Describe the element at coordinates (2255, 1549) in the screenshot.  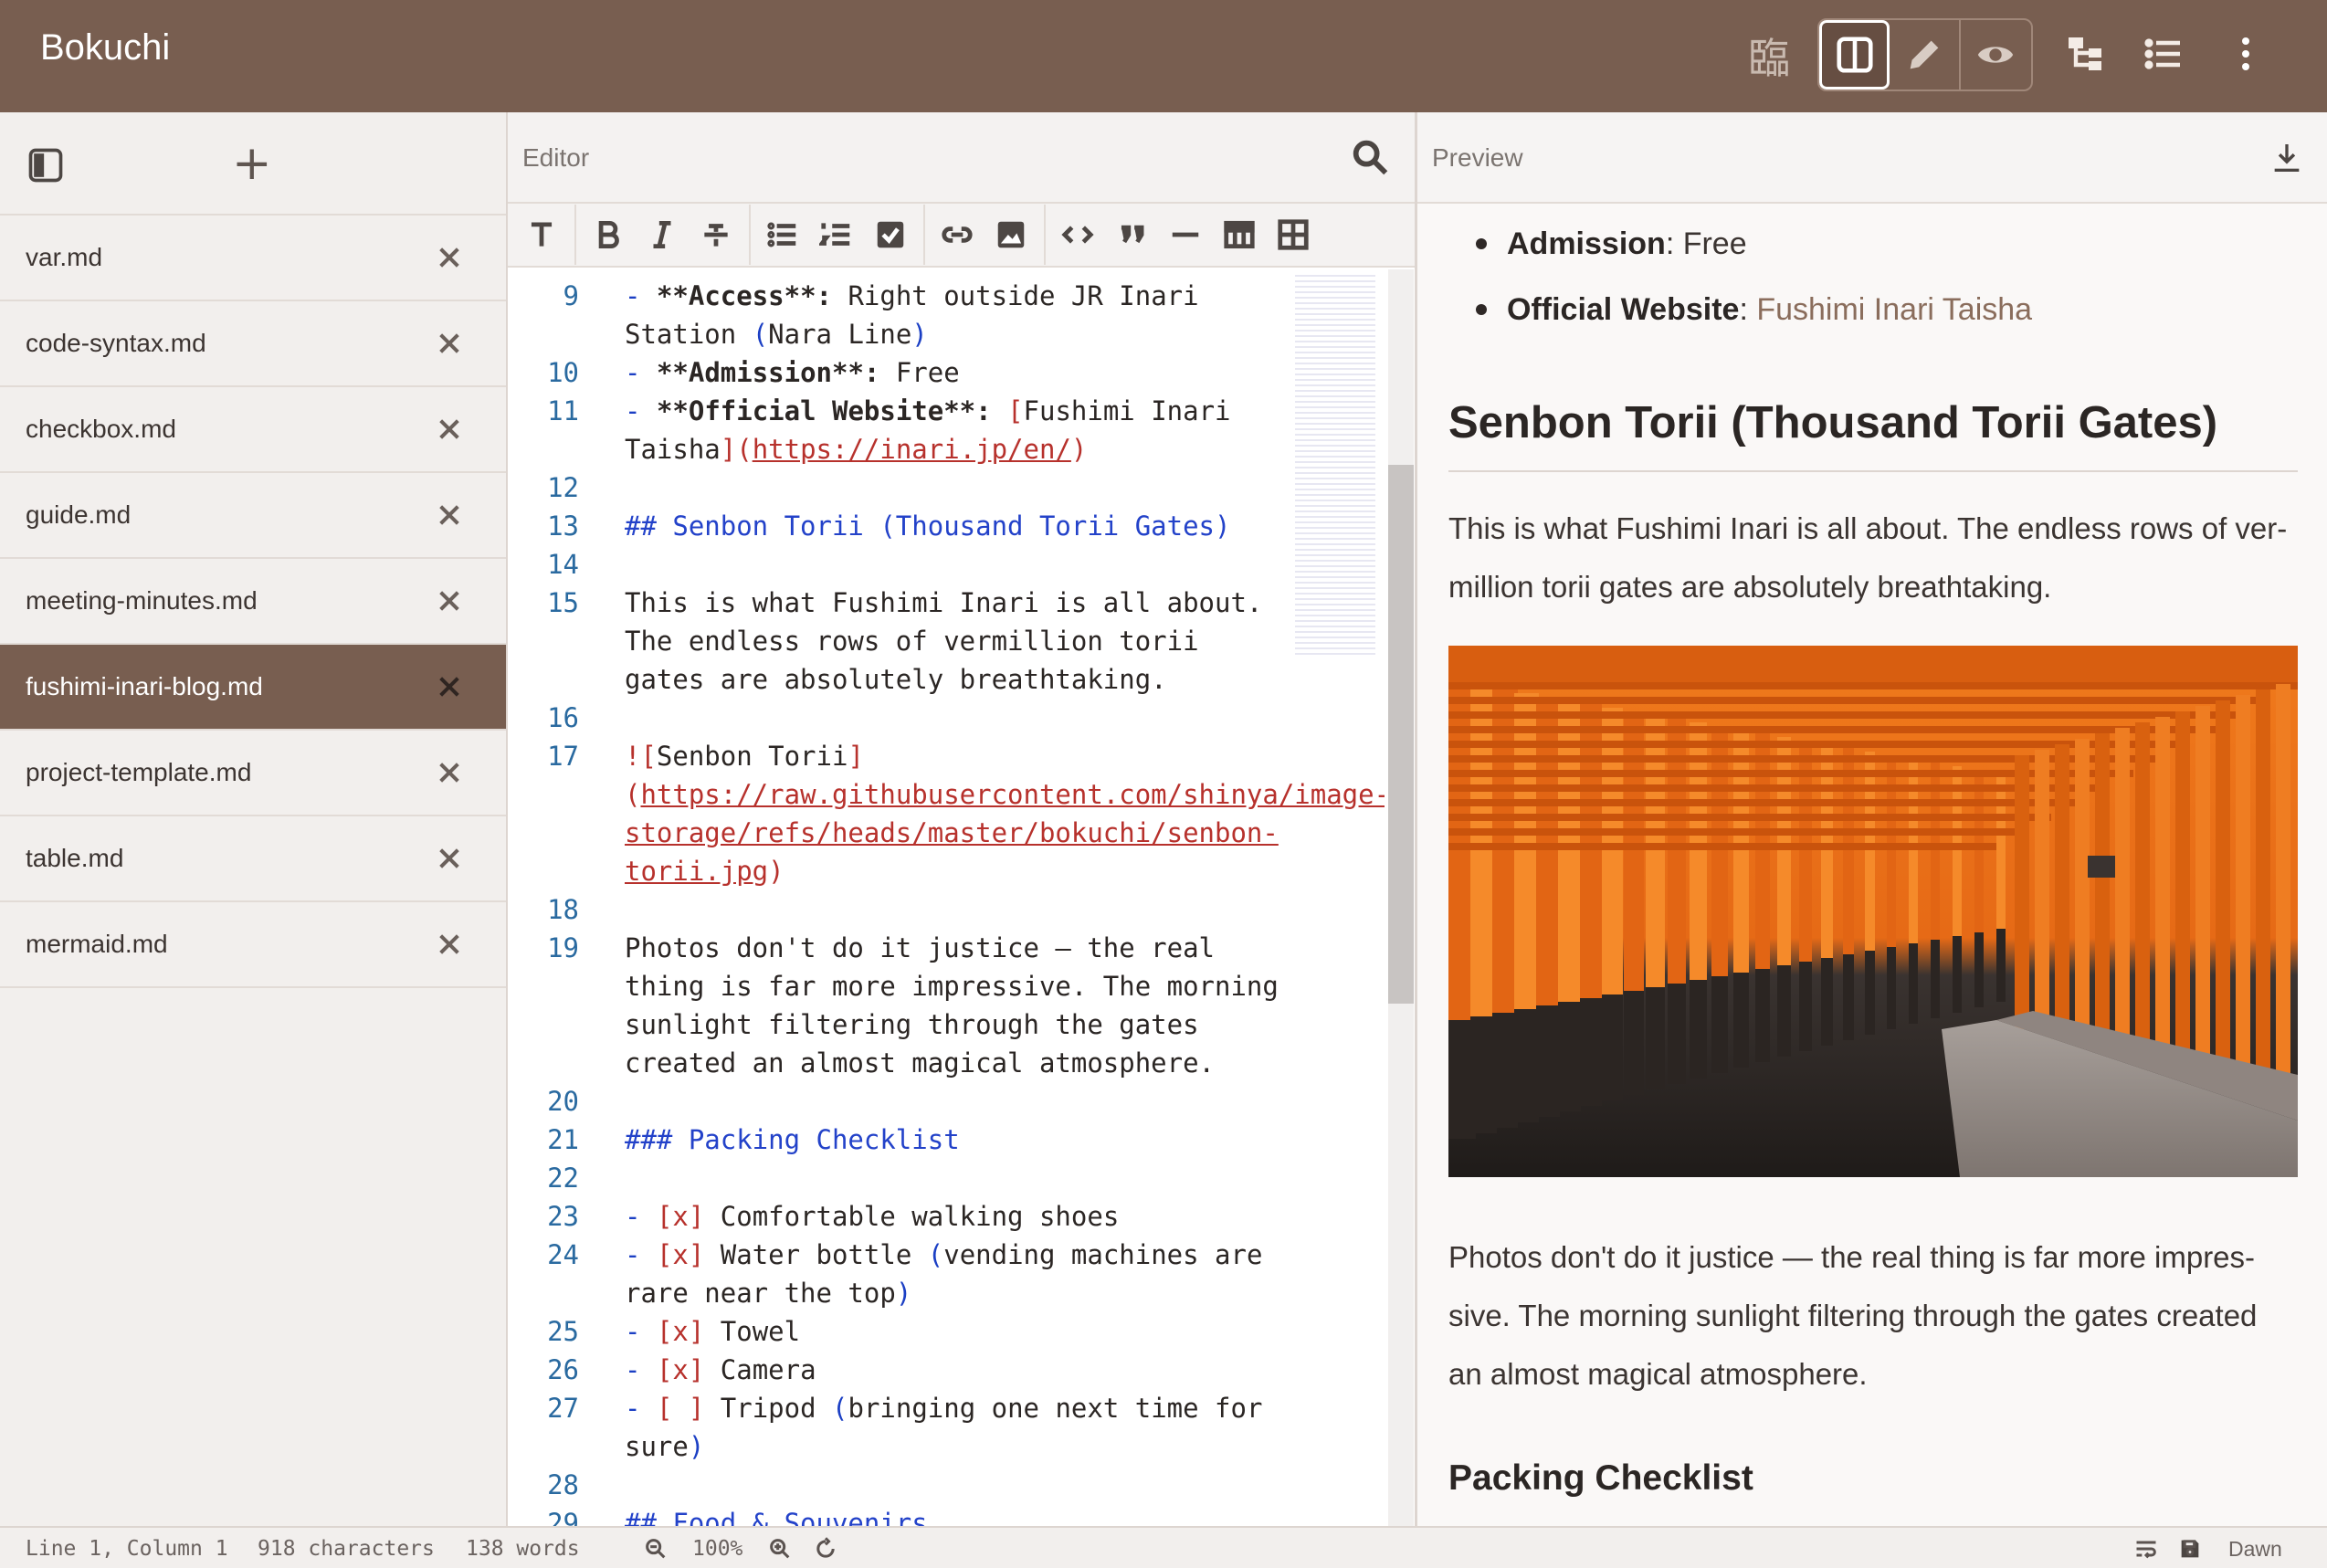
I see `theme-name: Dawn` at that location.